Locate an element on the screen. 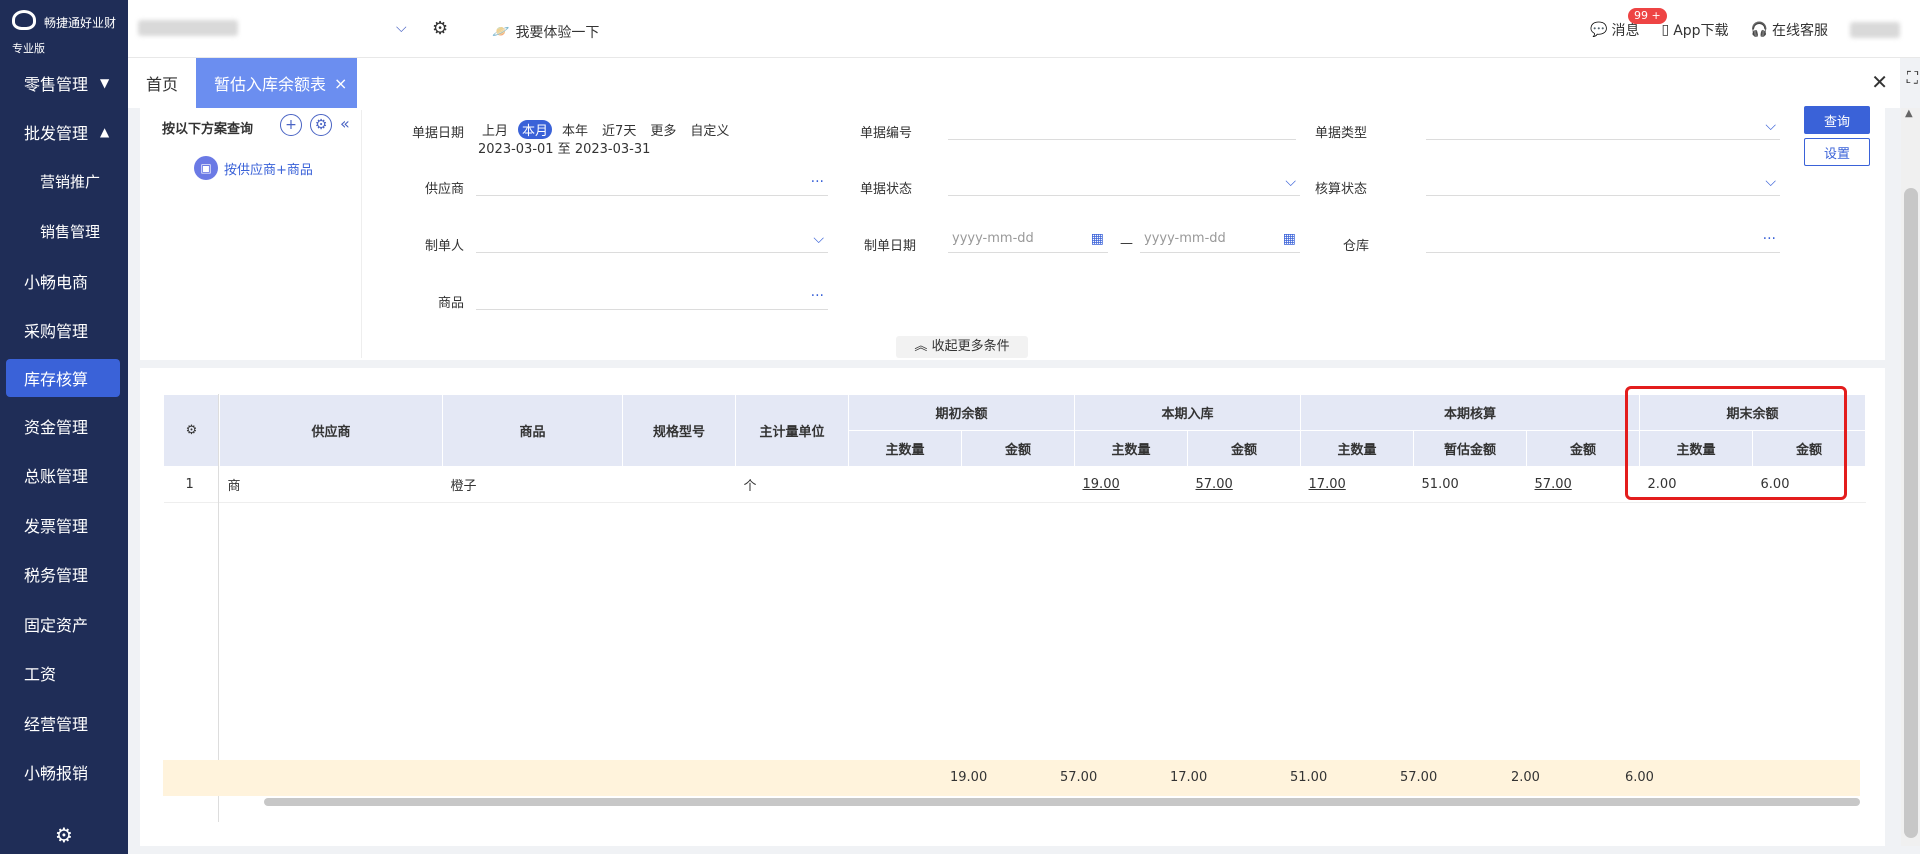  sidebar-item-label: 采购管理 is located at coordinates (56, 332).